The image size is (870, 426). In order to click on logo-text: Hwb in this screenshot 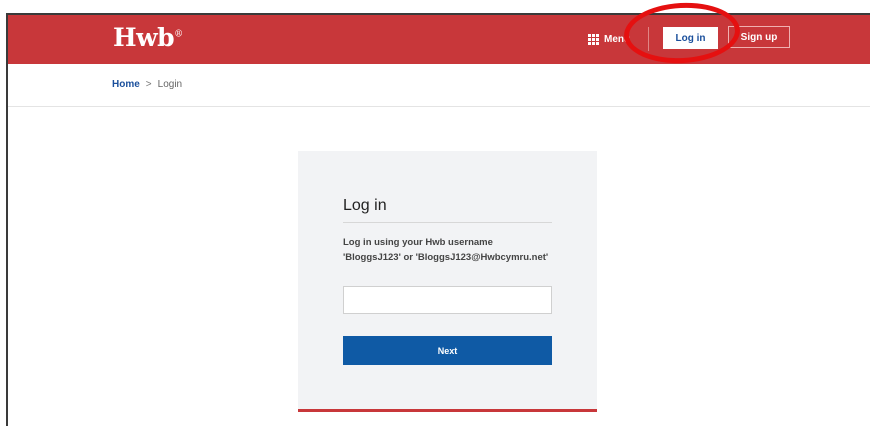, I will do `click(144, 37)`.